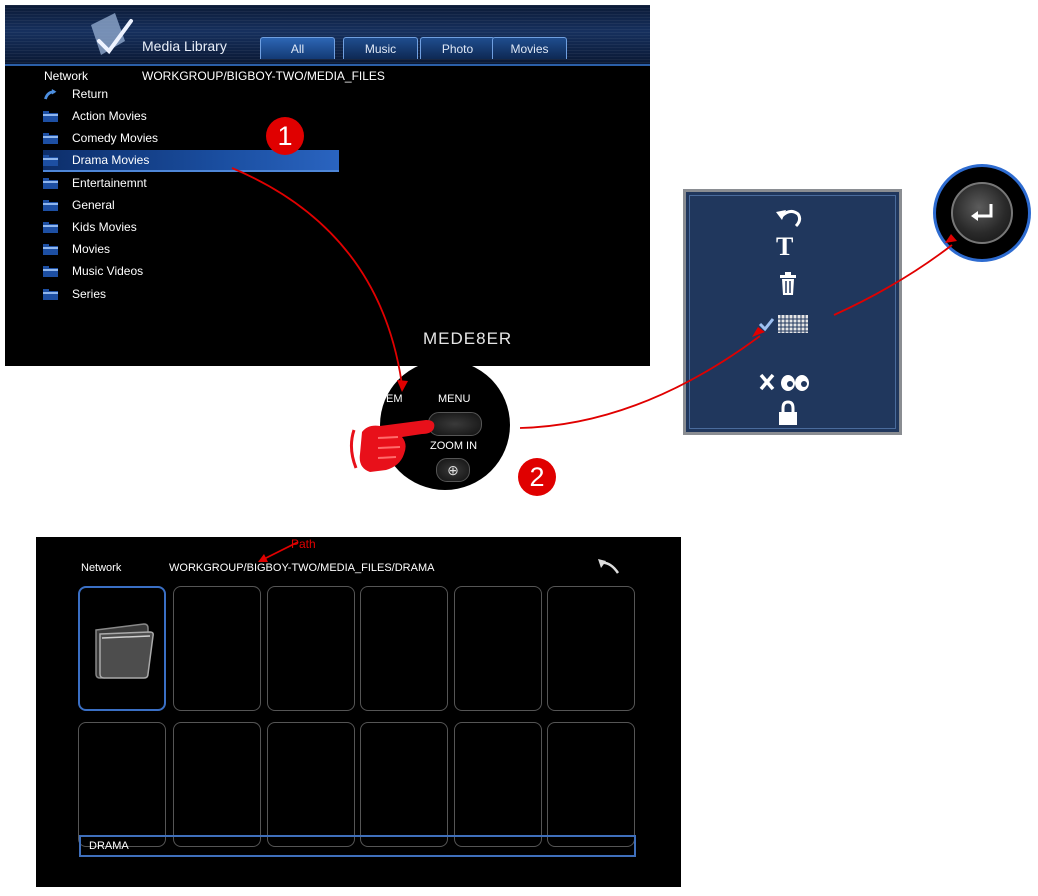  What do you see at coordinates (115, 138) in the screenshot?
I see `list-item-label: Comedy Movies` at bounding box center [115, 138].